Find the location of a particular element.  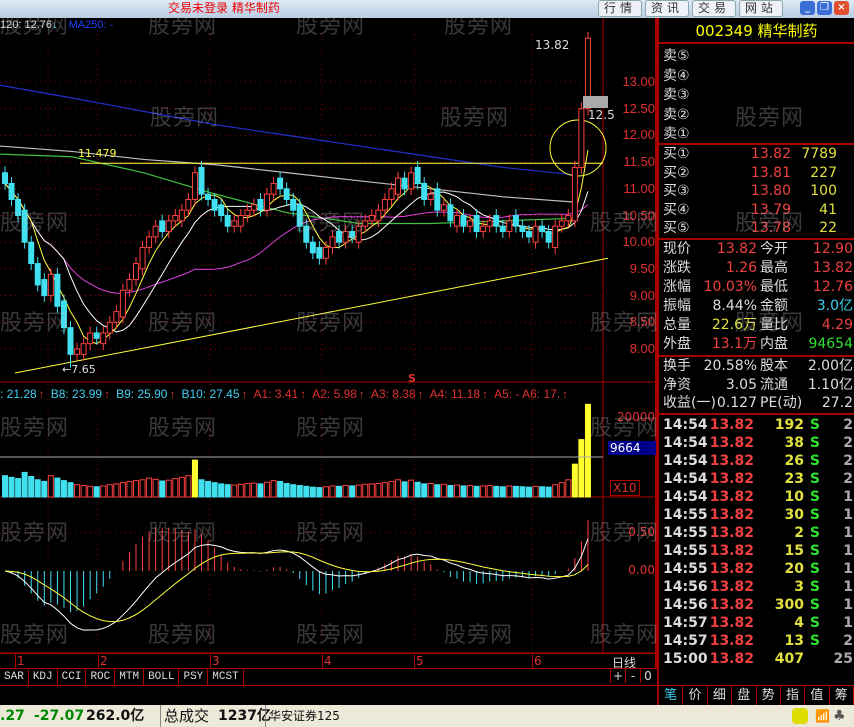

fund-value: 0.127 is located at coordinates (736, 403).